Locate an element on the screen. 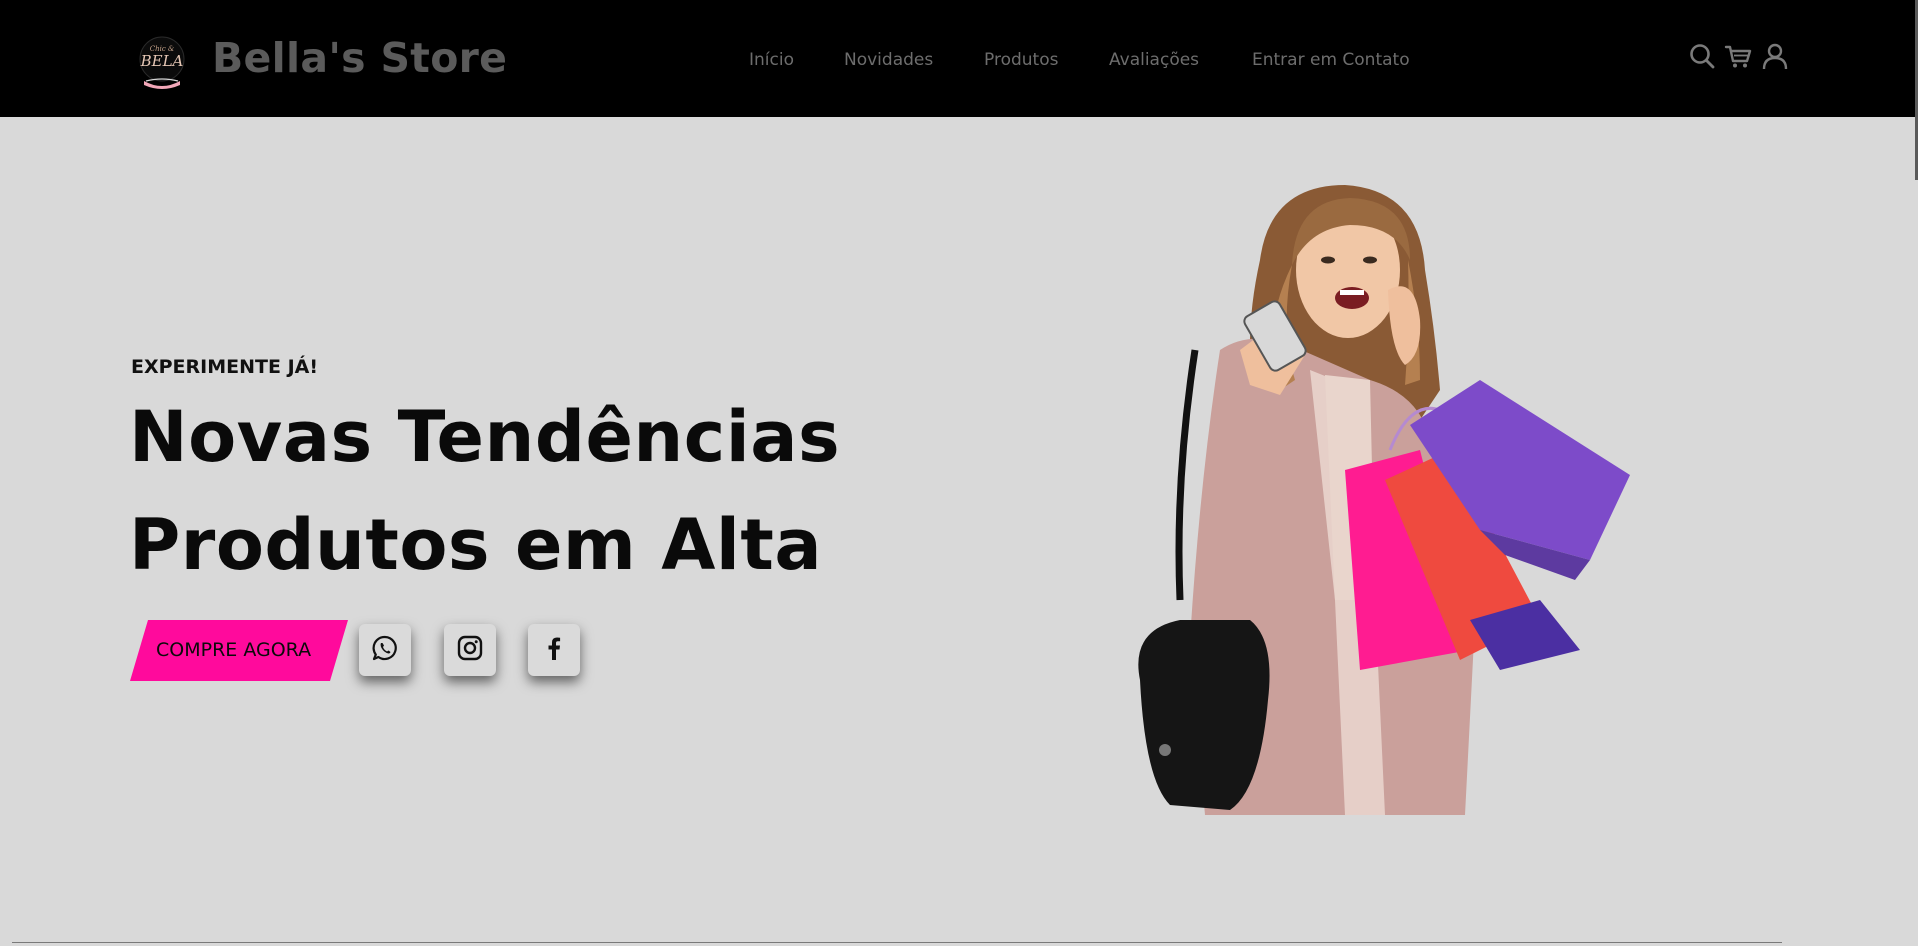  nav-item-inicio: Início is located at coordinates (771, 60).